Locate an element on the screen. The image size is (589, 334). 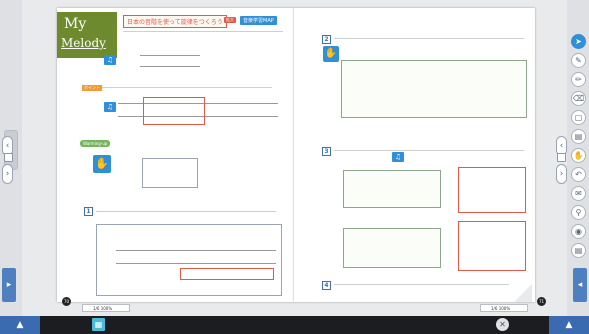
next-page-chevron-icon: › is located at coordinates (7, 174).